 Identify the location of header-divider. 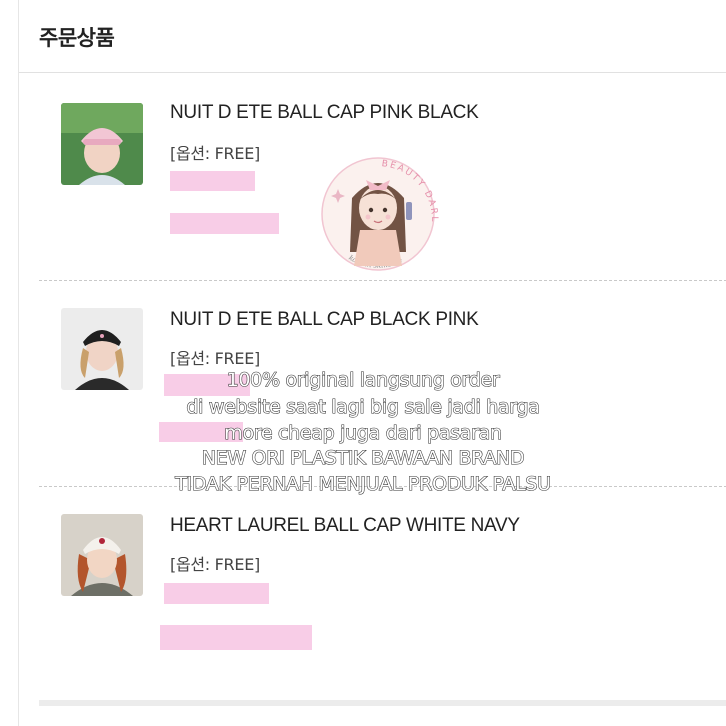
(372, 72).